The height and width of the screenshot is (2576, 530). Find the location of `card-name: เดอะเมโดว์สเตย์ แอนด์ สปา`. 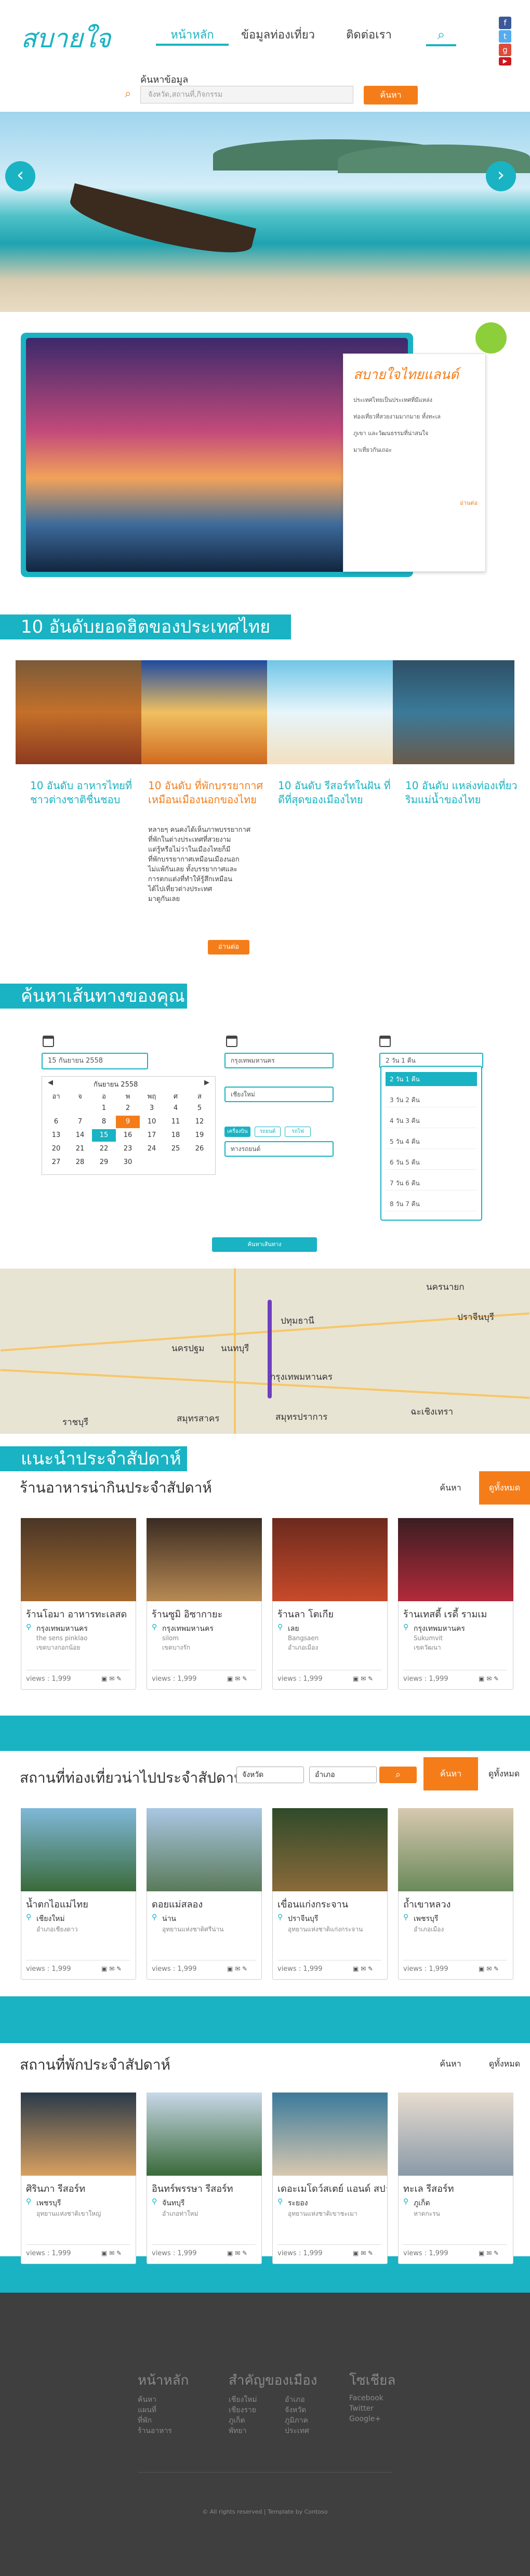

card-name: เดอะเมโดว์สเตย์ แอนด์ สปา is located at coordinates (332, 2188).